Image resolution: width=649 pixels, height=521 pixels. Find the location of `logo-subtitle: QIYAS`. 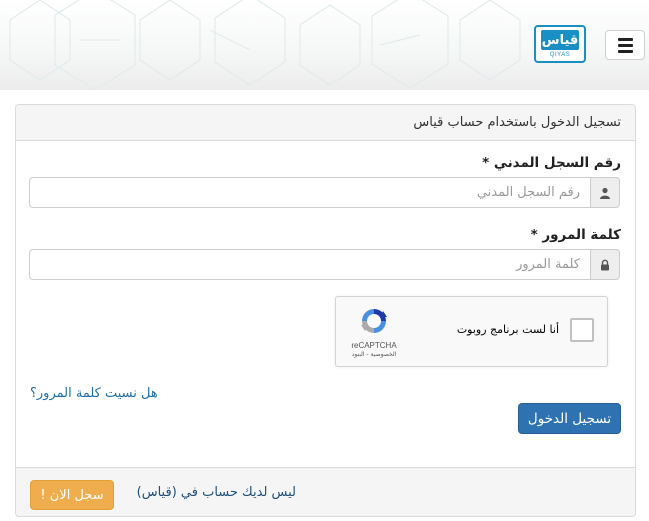

logo-subtitle: QIYAS is located at coordinates (560, 55).